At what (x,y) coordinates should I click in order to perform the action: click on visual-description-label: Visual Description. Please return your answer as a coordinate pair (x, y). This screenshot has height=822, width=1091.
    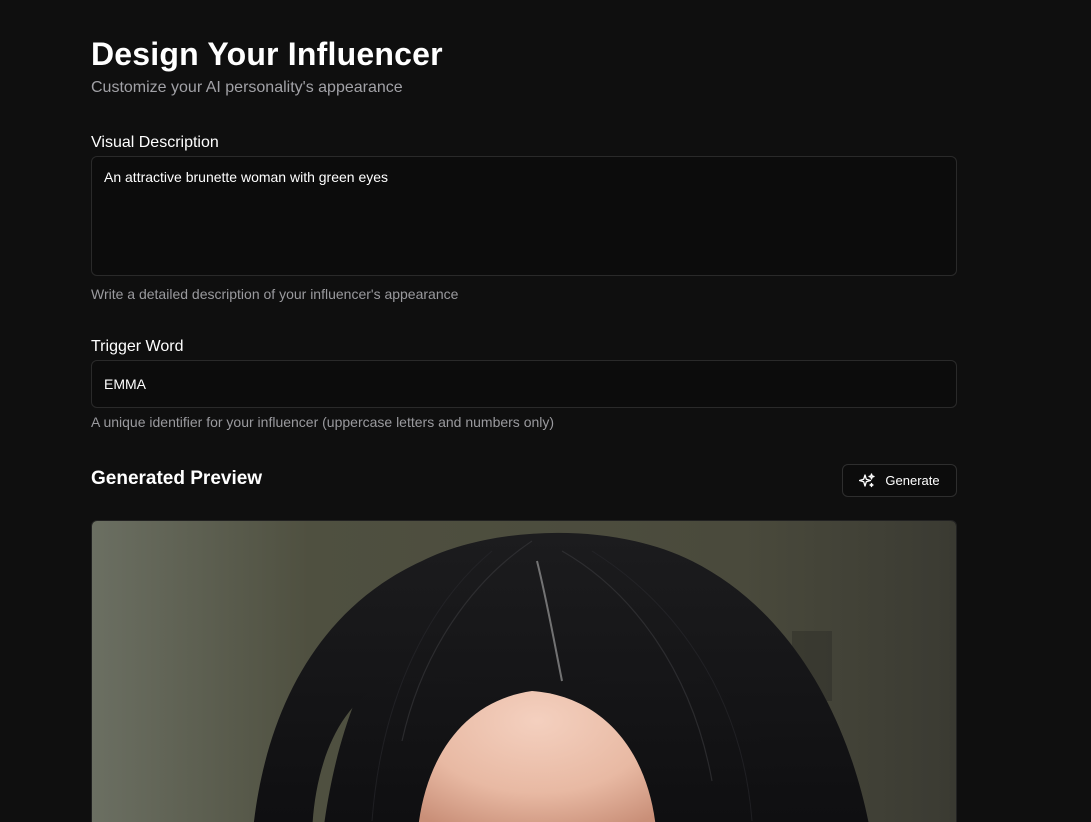
    Looking at the image, I should click on (155, 142).